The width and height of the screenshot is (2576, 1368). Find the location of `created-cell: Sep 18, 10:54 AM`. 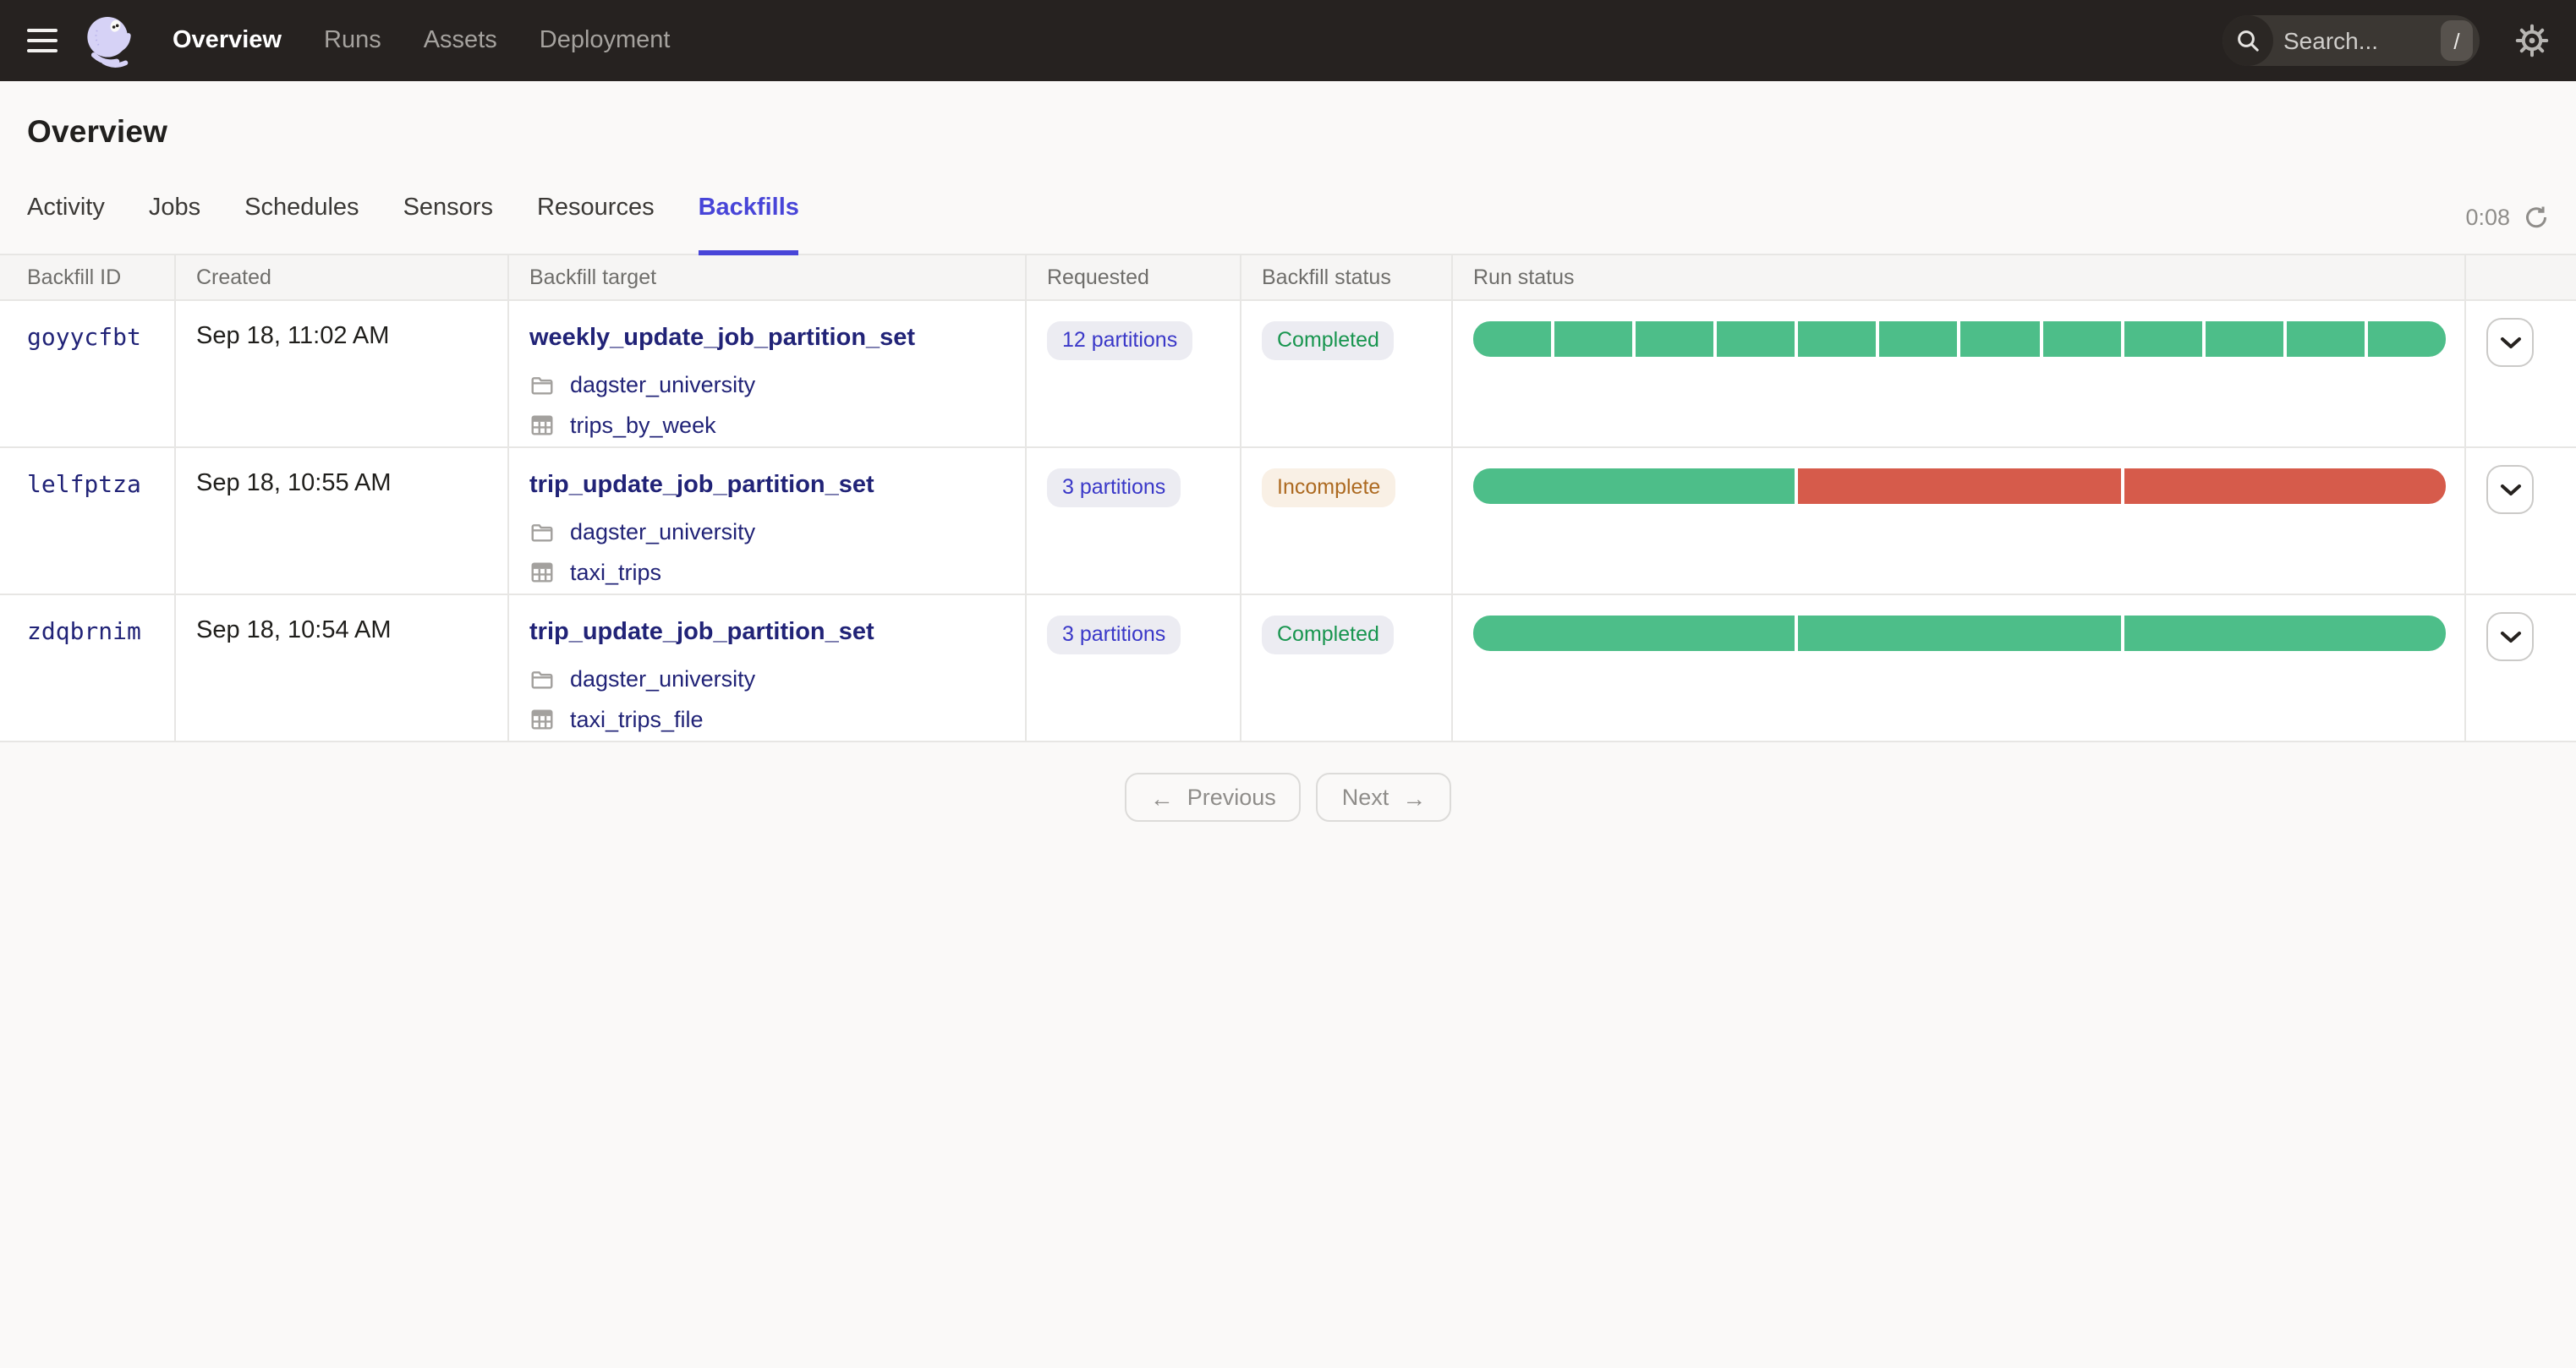

created-cell: Sep 18, 10:54 AM is located at coordinates (342, 668).